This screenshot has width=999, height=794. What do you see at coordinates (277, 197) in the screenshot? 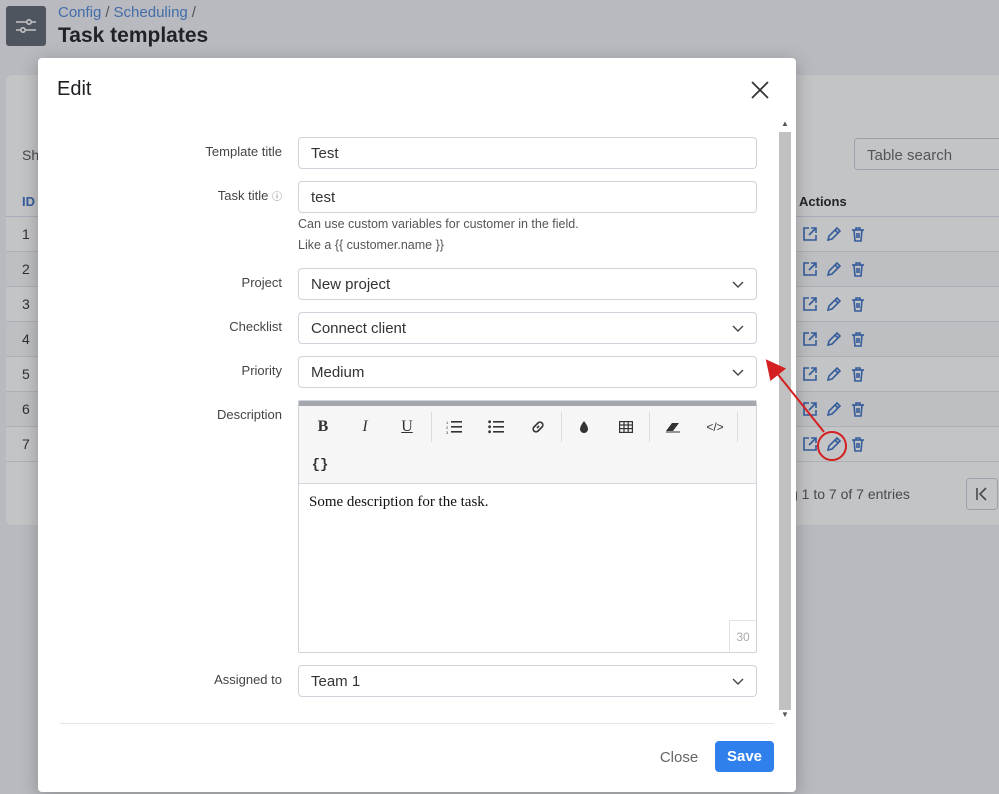
I see `info-icon: ⓘ` at bounding box center [277, 197].